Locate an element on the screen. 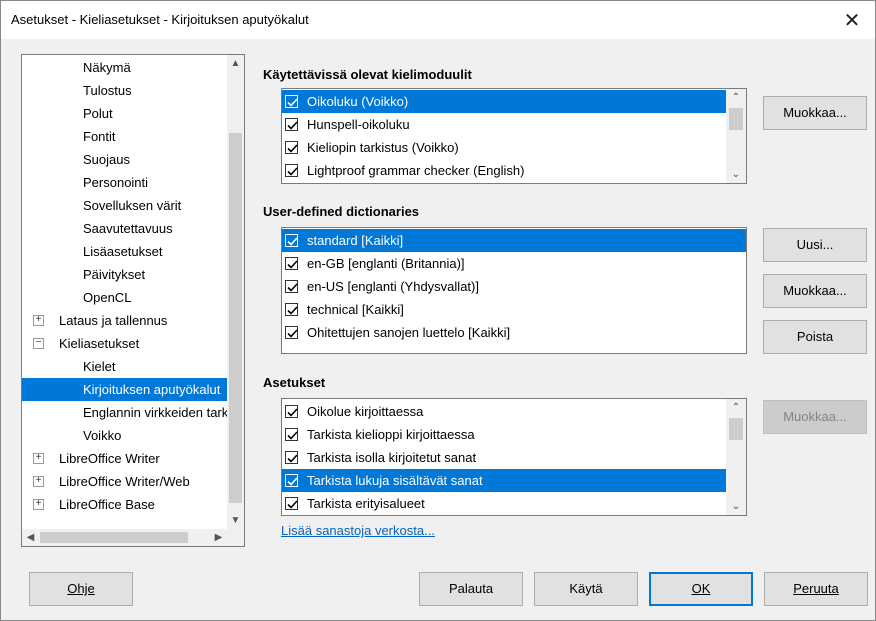  help-label: Ohje is located at coordinates (81, 588).